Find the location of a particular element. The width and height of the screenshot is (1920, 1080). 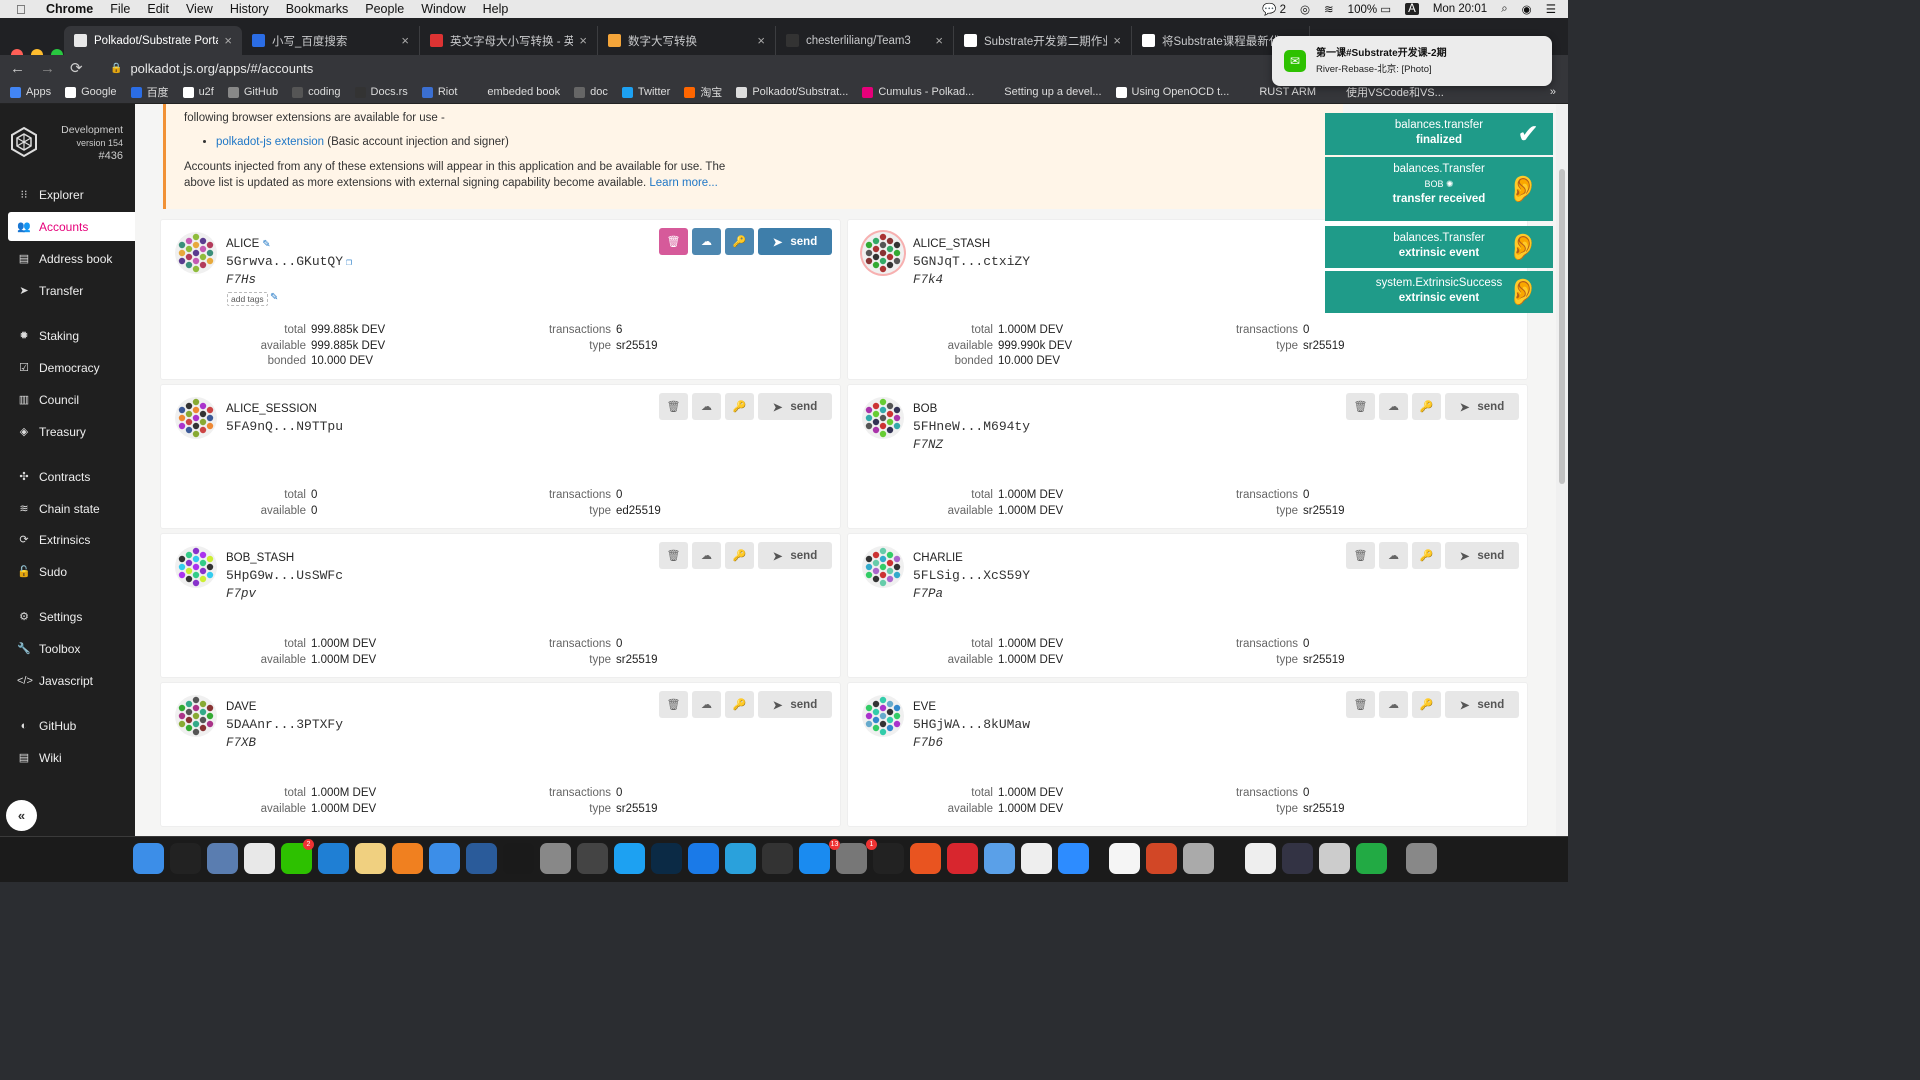

help-icon is located at coordinates (777, 858).